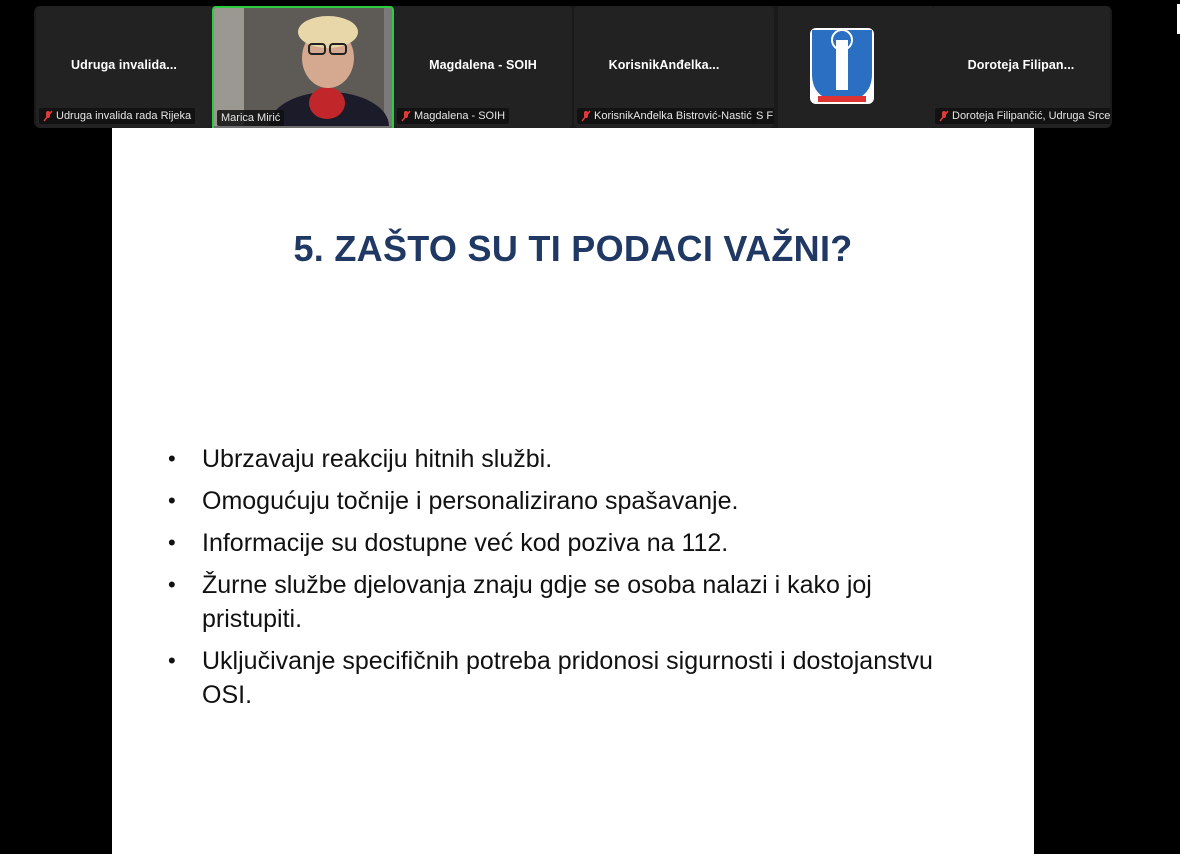  I want to click on participant-video, so click(303, 69).